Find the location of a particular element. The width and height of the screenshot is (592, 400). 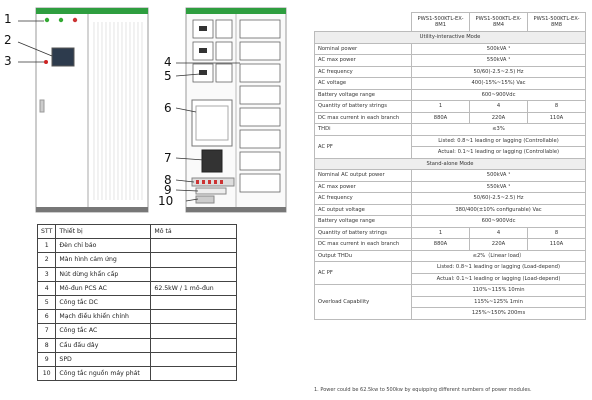

table-row: 3 Nút dừng khẩn cấp is located at coordinates (136, 274).